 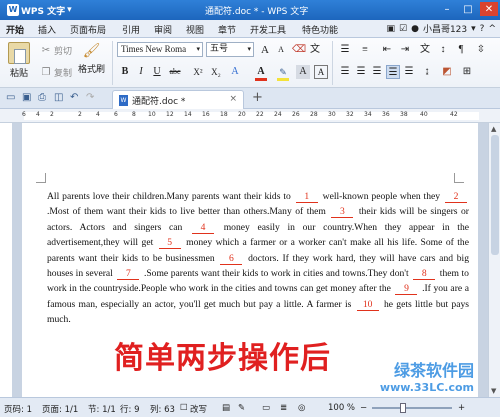 What do you see at coordinates (473, 29) in the screenshot?
I see `chevron-down-icon: ▾` at bounding box center [473, 29].